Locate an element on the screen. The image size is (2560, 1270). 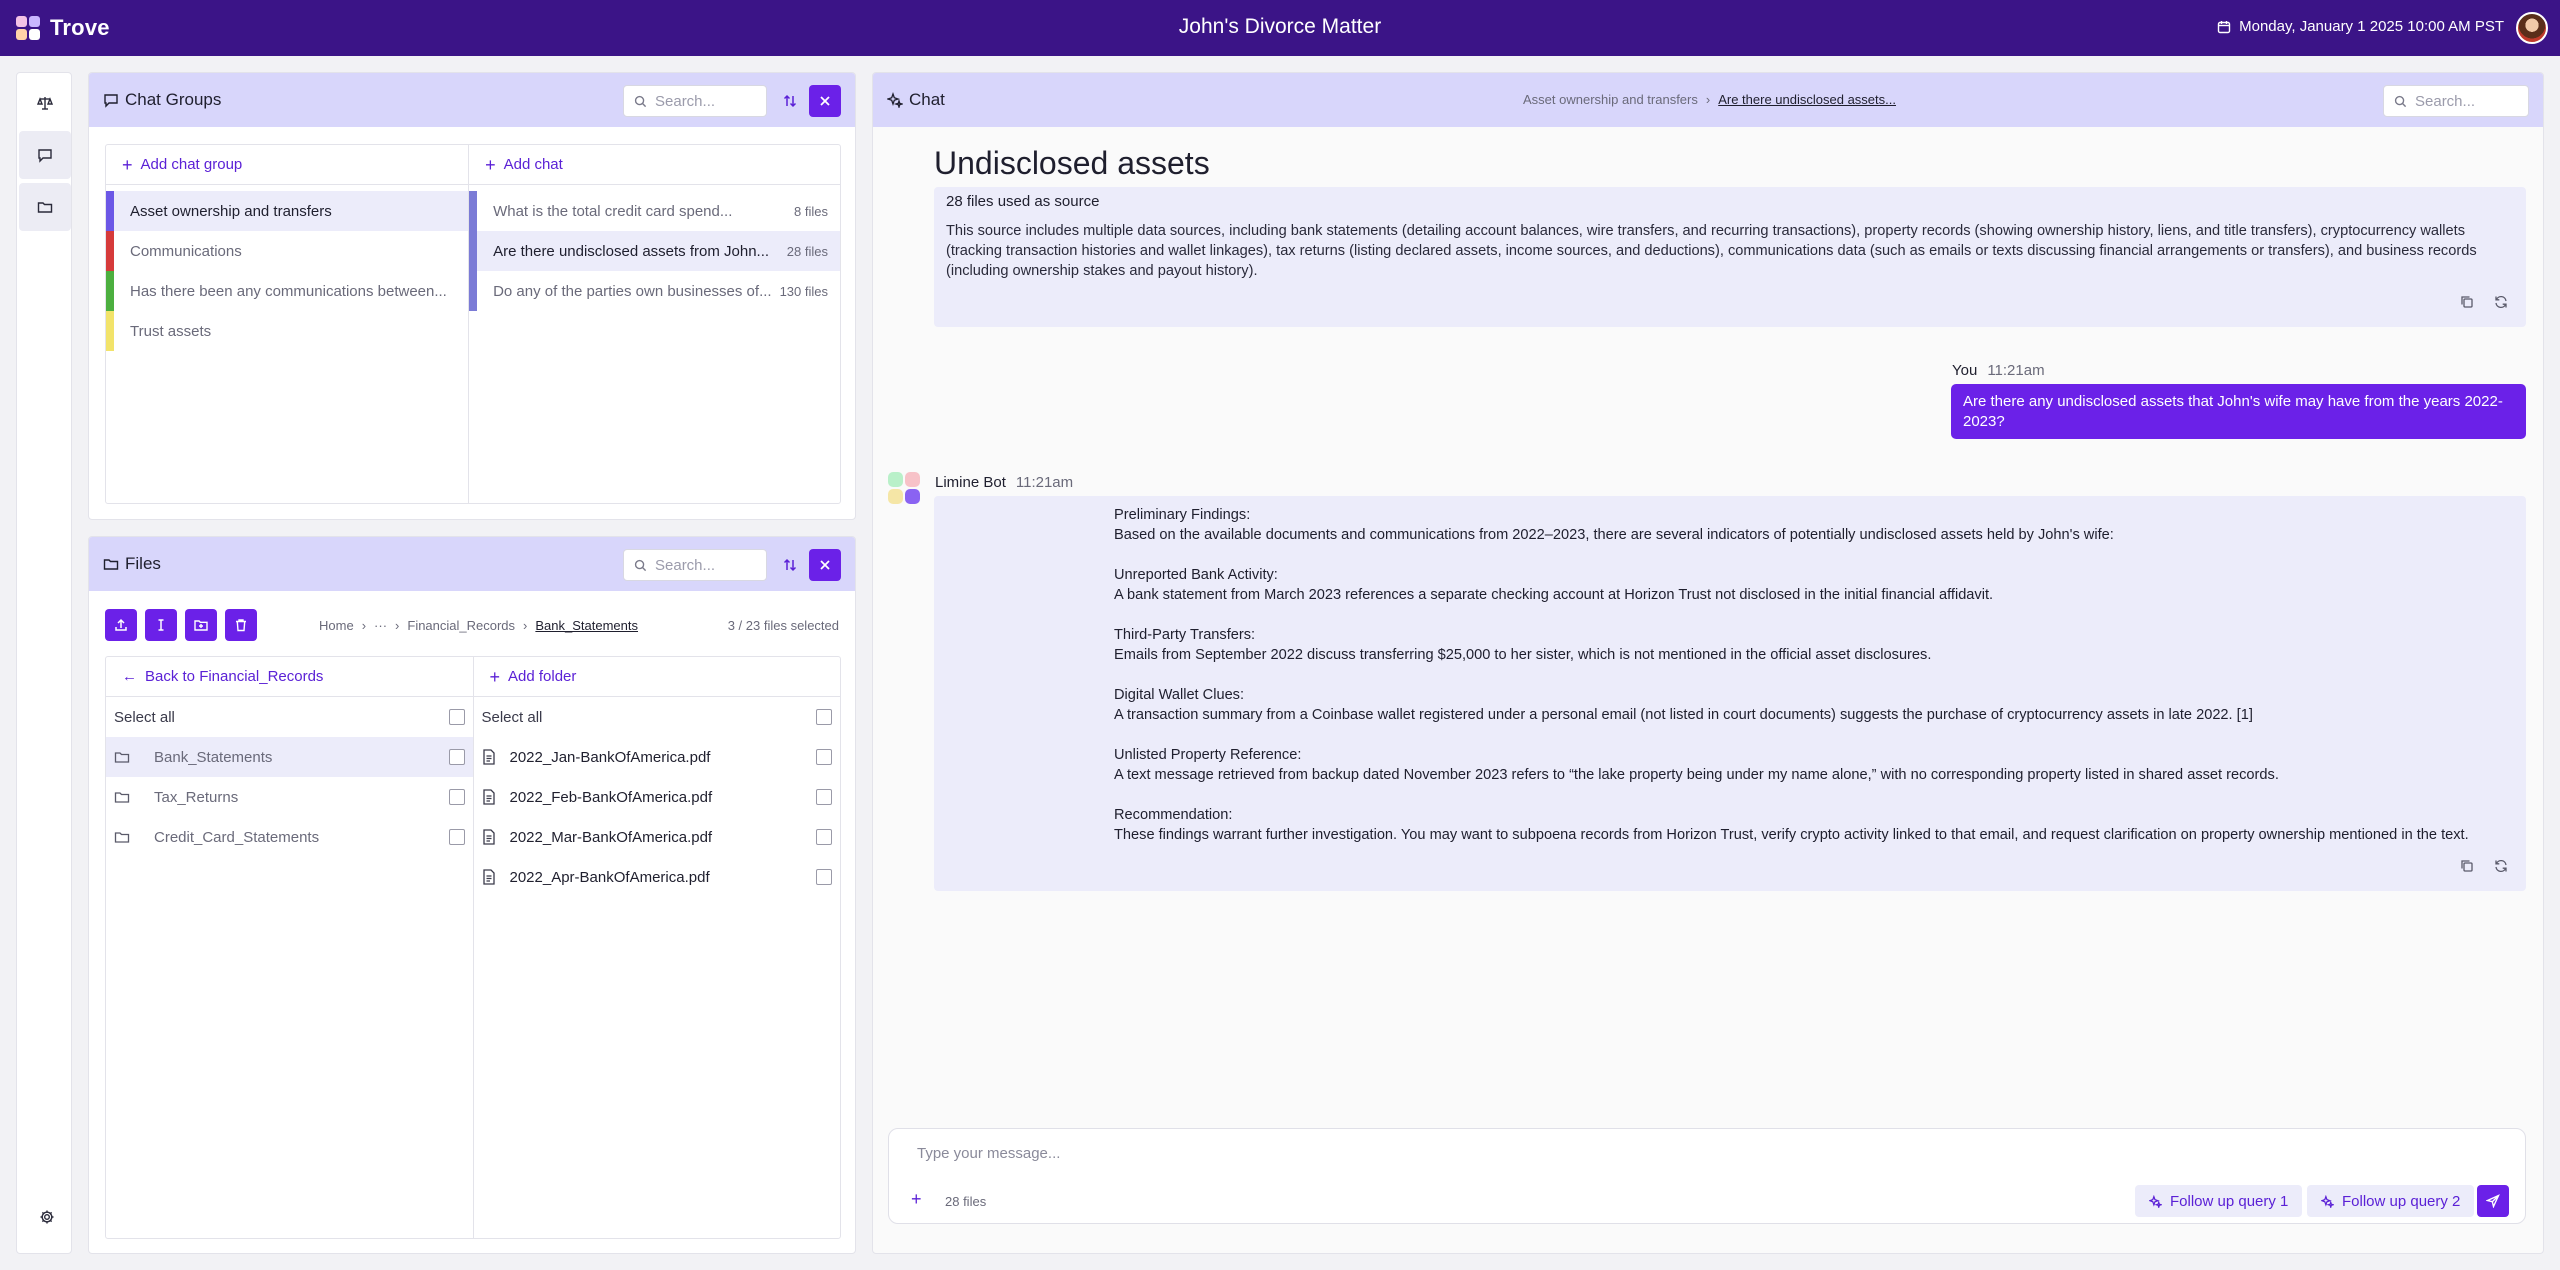
delete-button is located at coordinates (241, 625).